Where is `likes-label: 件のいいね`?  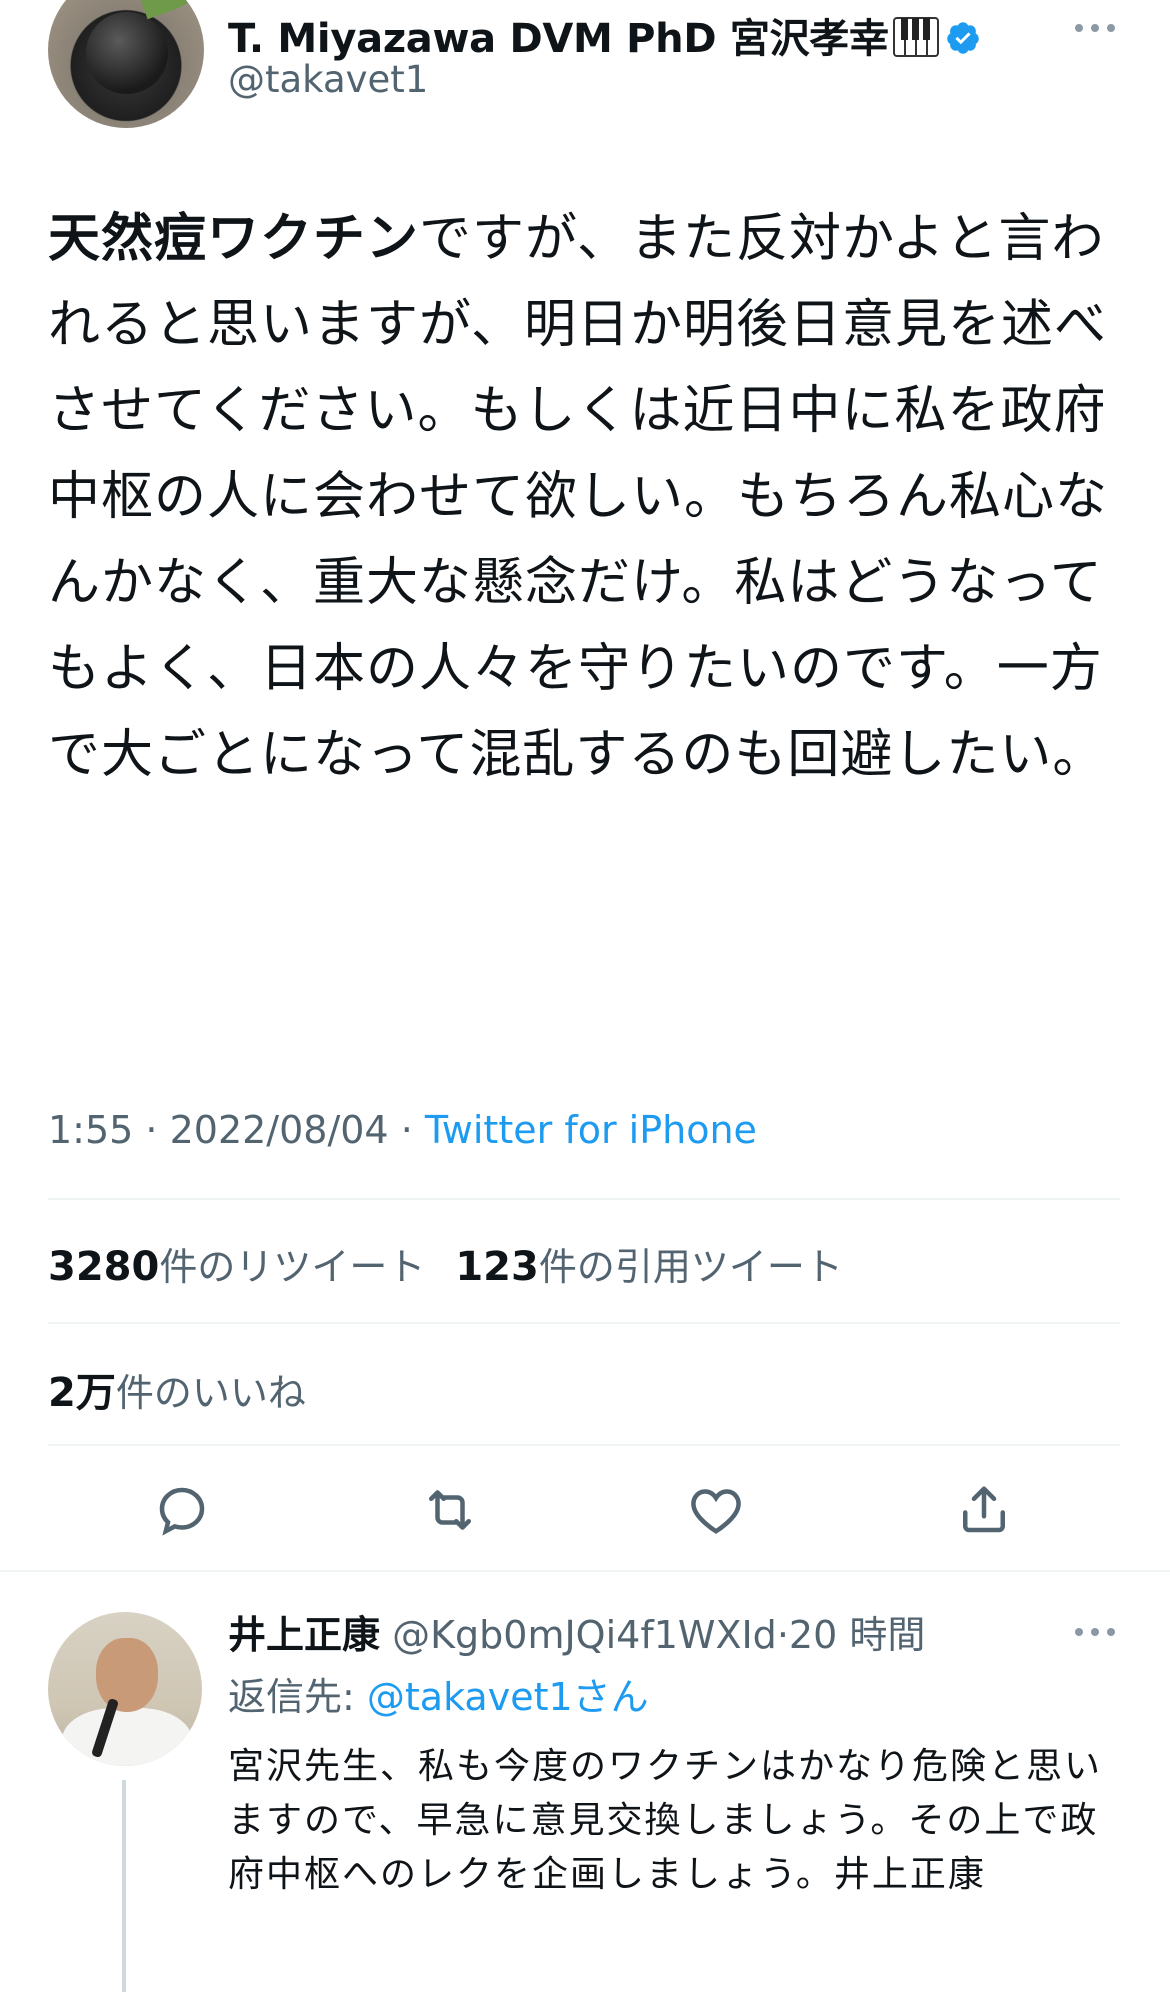 likes-label: 件のいいね is located at coordinates (210, 1393).